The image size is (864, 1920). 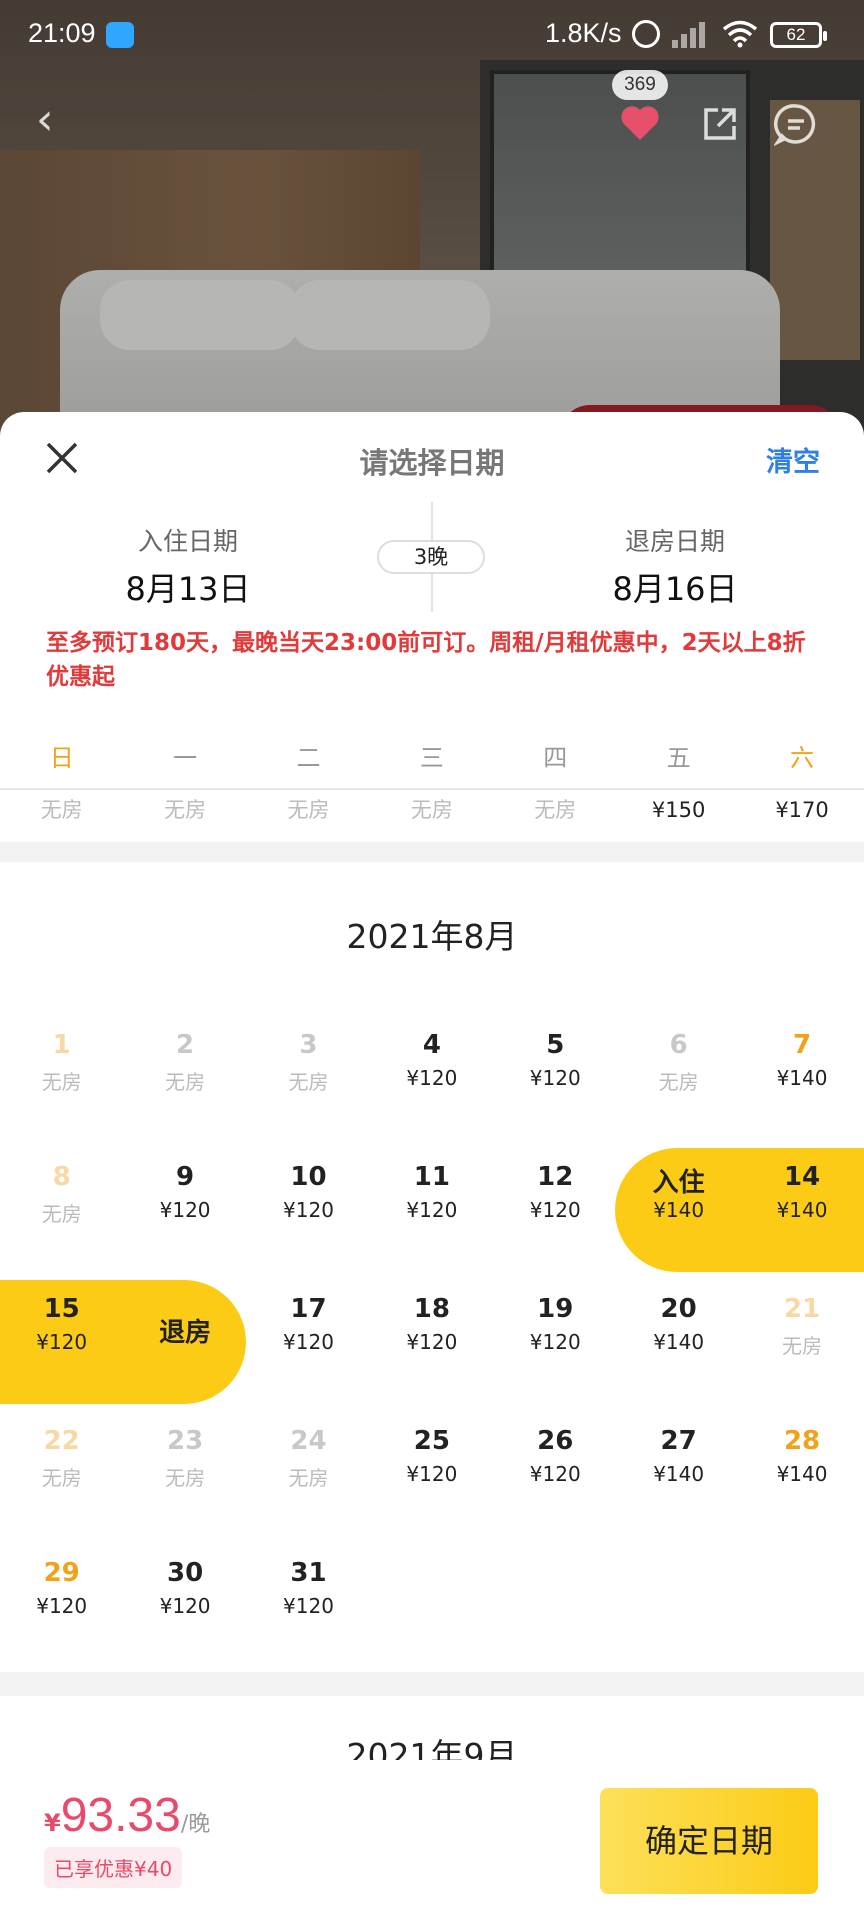 I want to click on confirm-dates-button: 确定日期, so click(x=709, y=1841).